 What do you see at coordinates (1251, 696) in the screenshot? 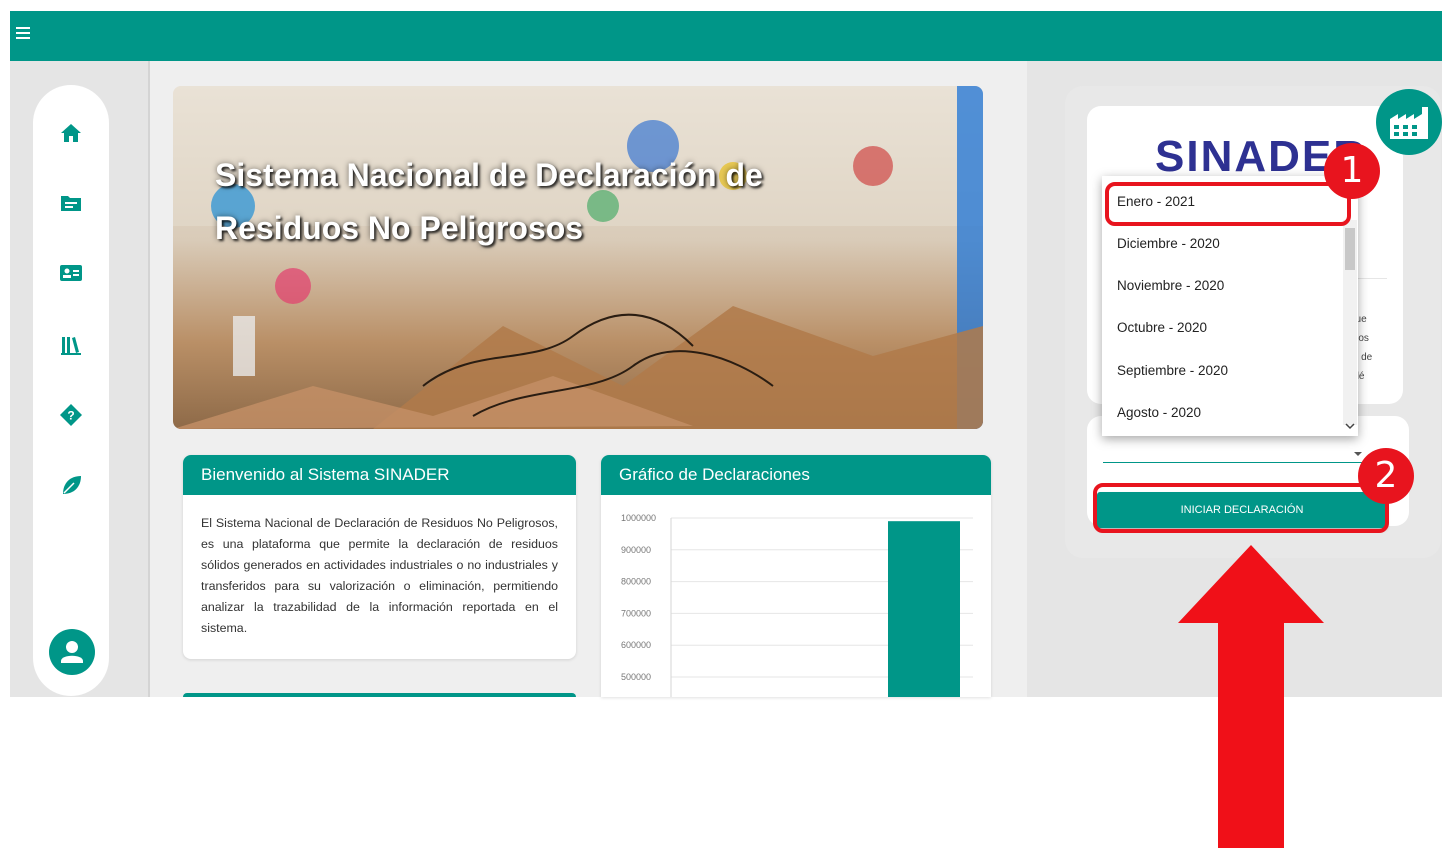
I see `red-arrow` at bounding box center [1251, 696].